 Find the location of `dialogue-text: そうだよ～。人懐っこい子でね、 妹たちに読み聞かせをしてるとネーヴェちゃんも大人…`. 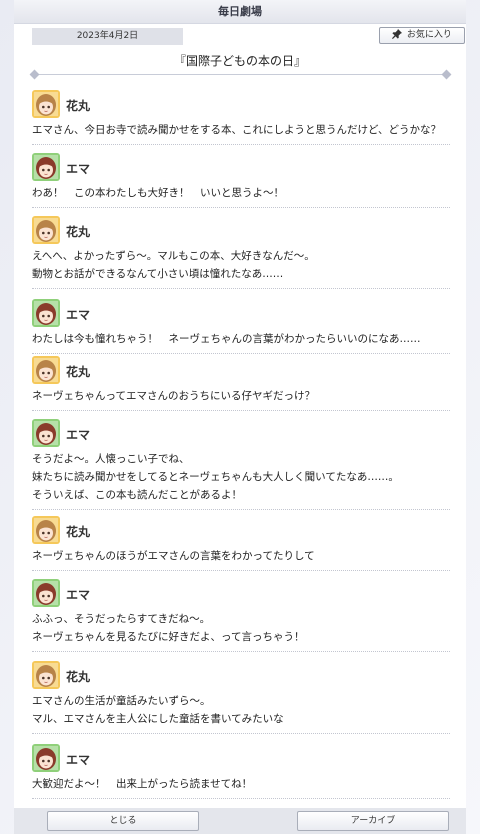

dialogue-text: そうだよ～。人懐っこい子でね、 妹たちに読み聞かせをしてるとネーヴェちゃんも大人… is located at coordinates (215, 477).